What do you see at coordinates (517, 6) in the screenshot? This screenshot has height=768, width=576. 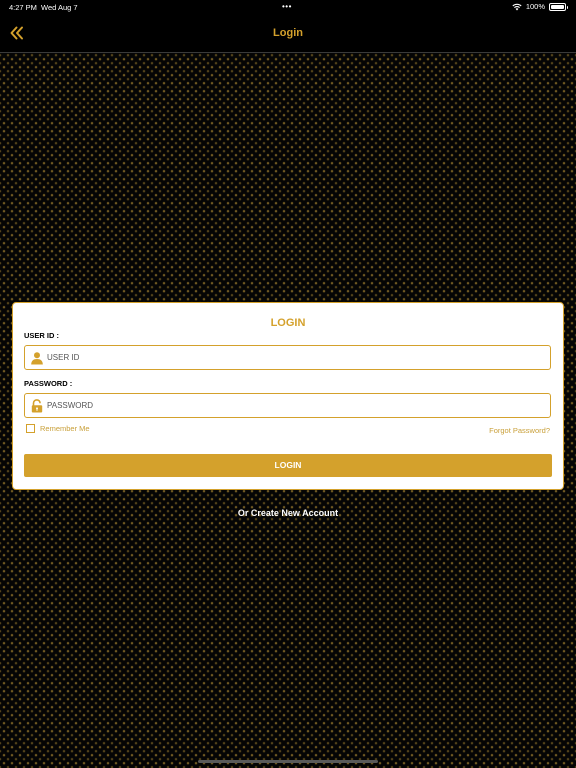 I see `wifi-icon` at bounding box center [517, 6].